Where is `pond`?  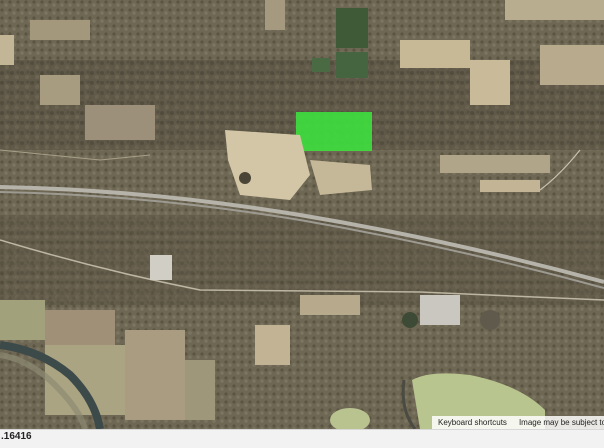
pond is located at coordinates (490, 320).